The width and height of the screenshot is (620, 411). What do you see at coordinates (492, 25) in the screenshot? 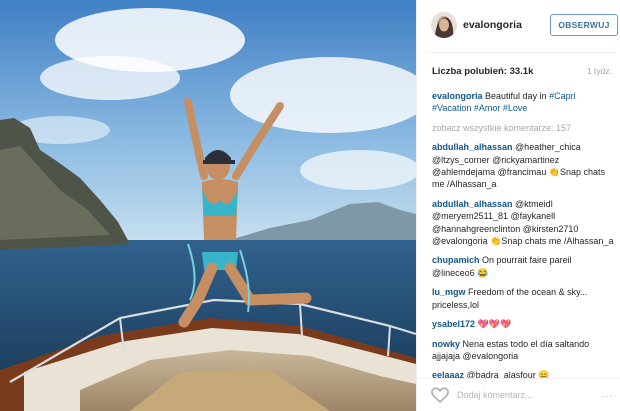
I see `post-username: evalongoria` at bounding box center [492, 25].